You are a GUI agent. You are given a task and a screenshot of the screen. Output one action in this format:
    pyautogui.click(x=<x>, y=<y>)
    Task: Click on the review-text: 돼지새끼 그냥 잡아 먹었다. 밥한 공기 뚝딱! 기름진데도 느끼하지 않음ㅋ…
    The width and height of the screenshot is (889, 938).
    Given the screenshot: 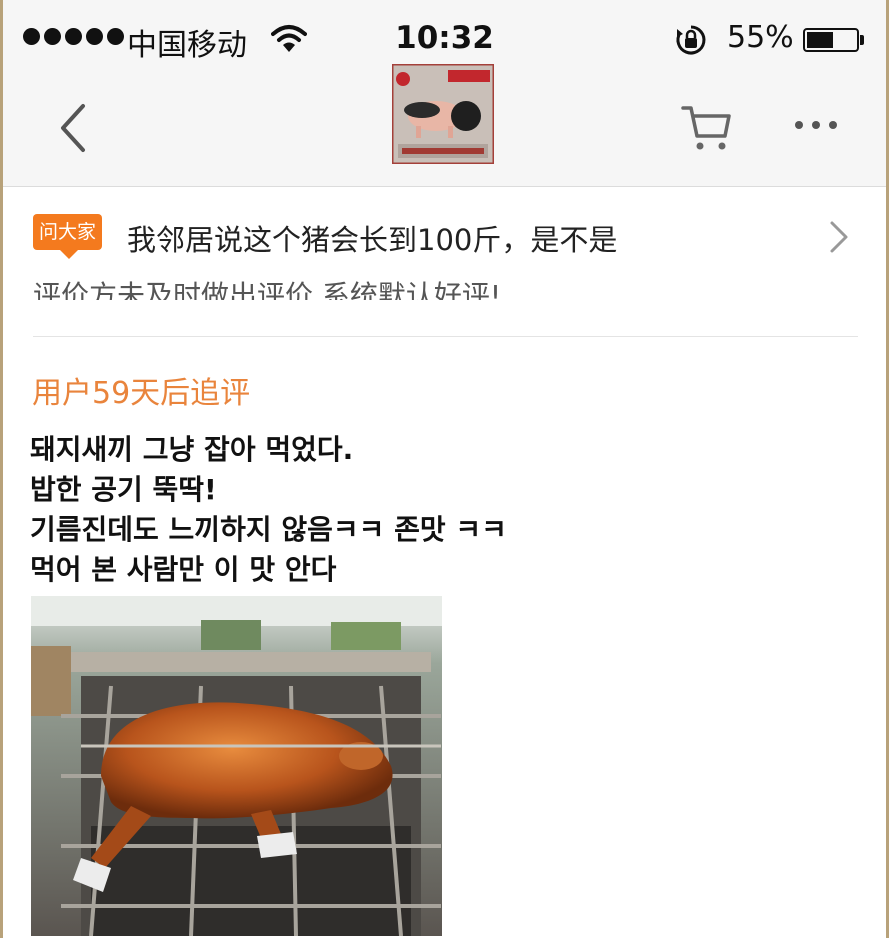 What is the action you would take?
    pyautogui.click(x=268, y=510)
    